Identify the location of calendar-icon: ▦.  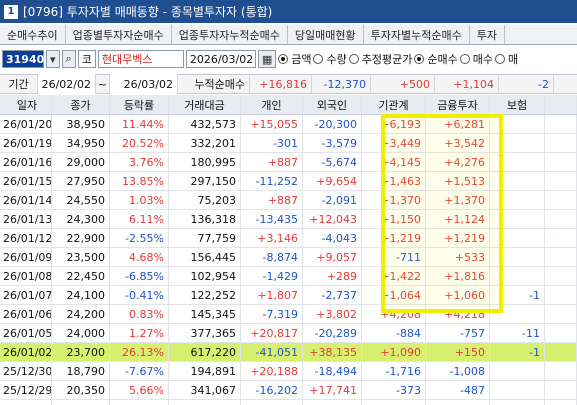
(267, 59).